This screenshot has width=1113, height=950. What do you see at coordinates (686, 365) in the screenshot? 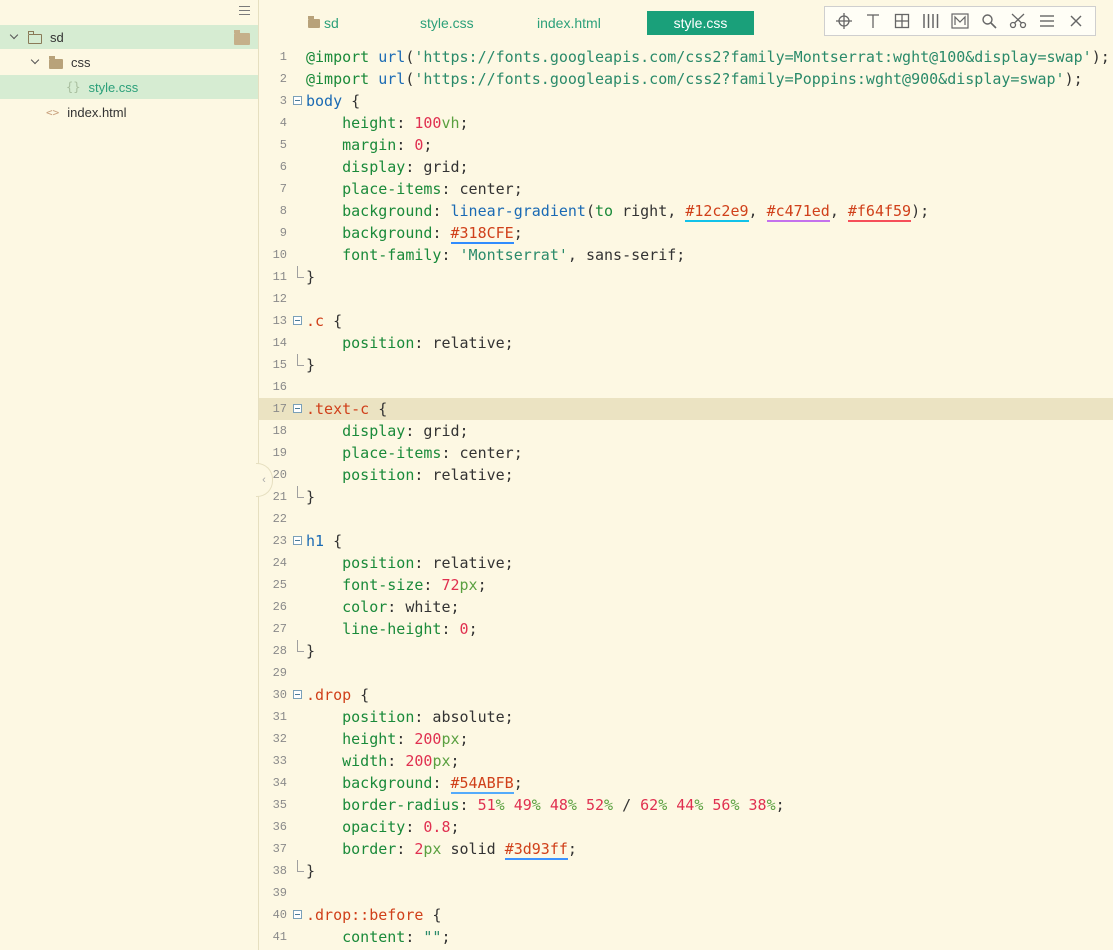
I see `code-line: 15}` at bounding box center [686, 365].